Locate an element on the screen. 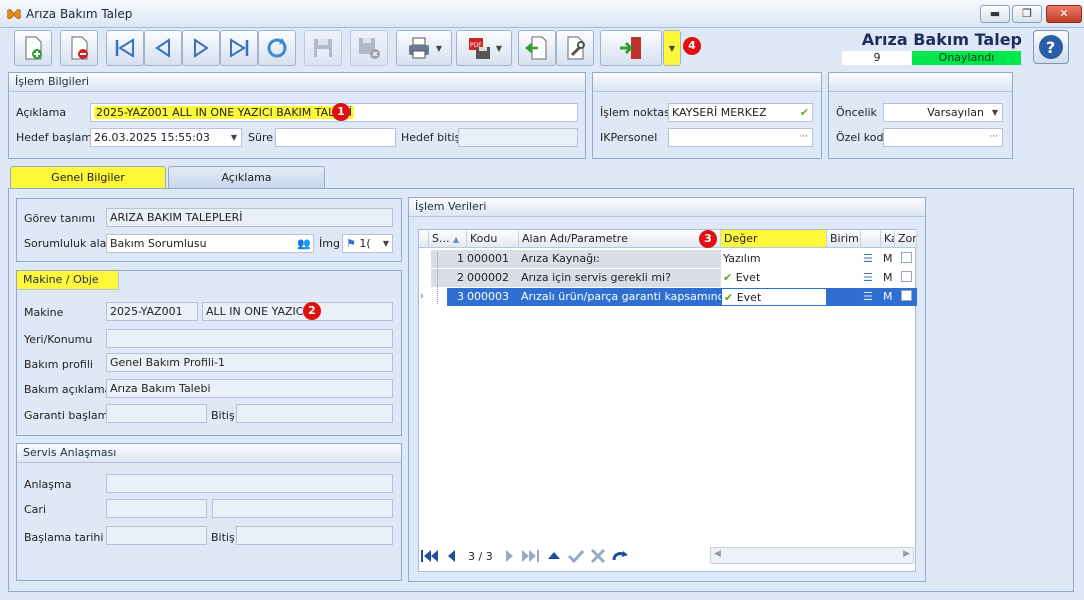 This screenshot has height=600, width=1084. previous-record-button is located at coordinates (163, 48).